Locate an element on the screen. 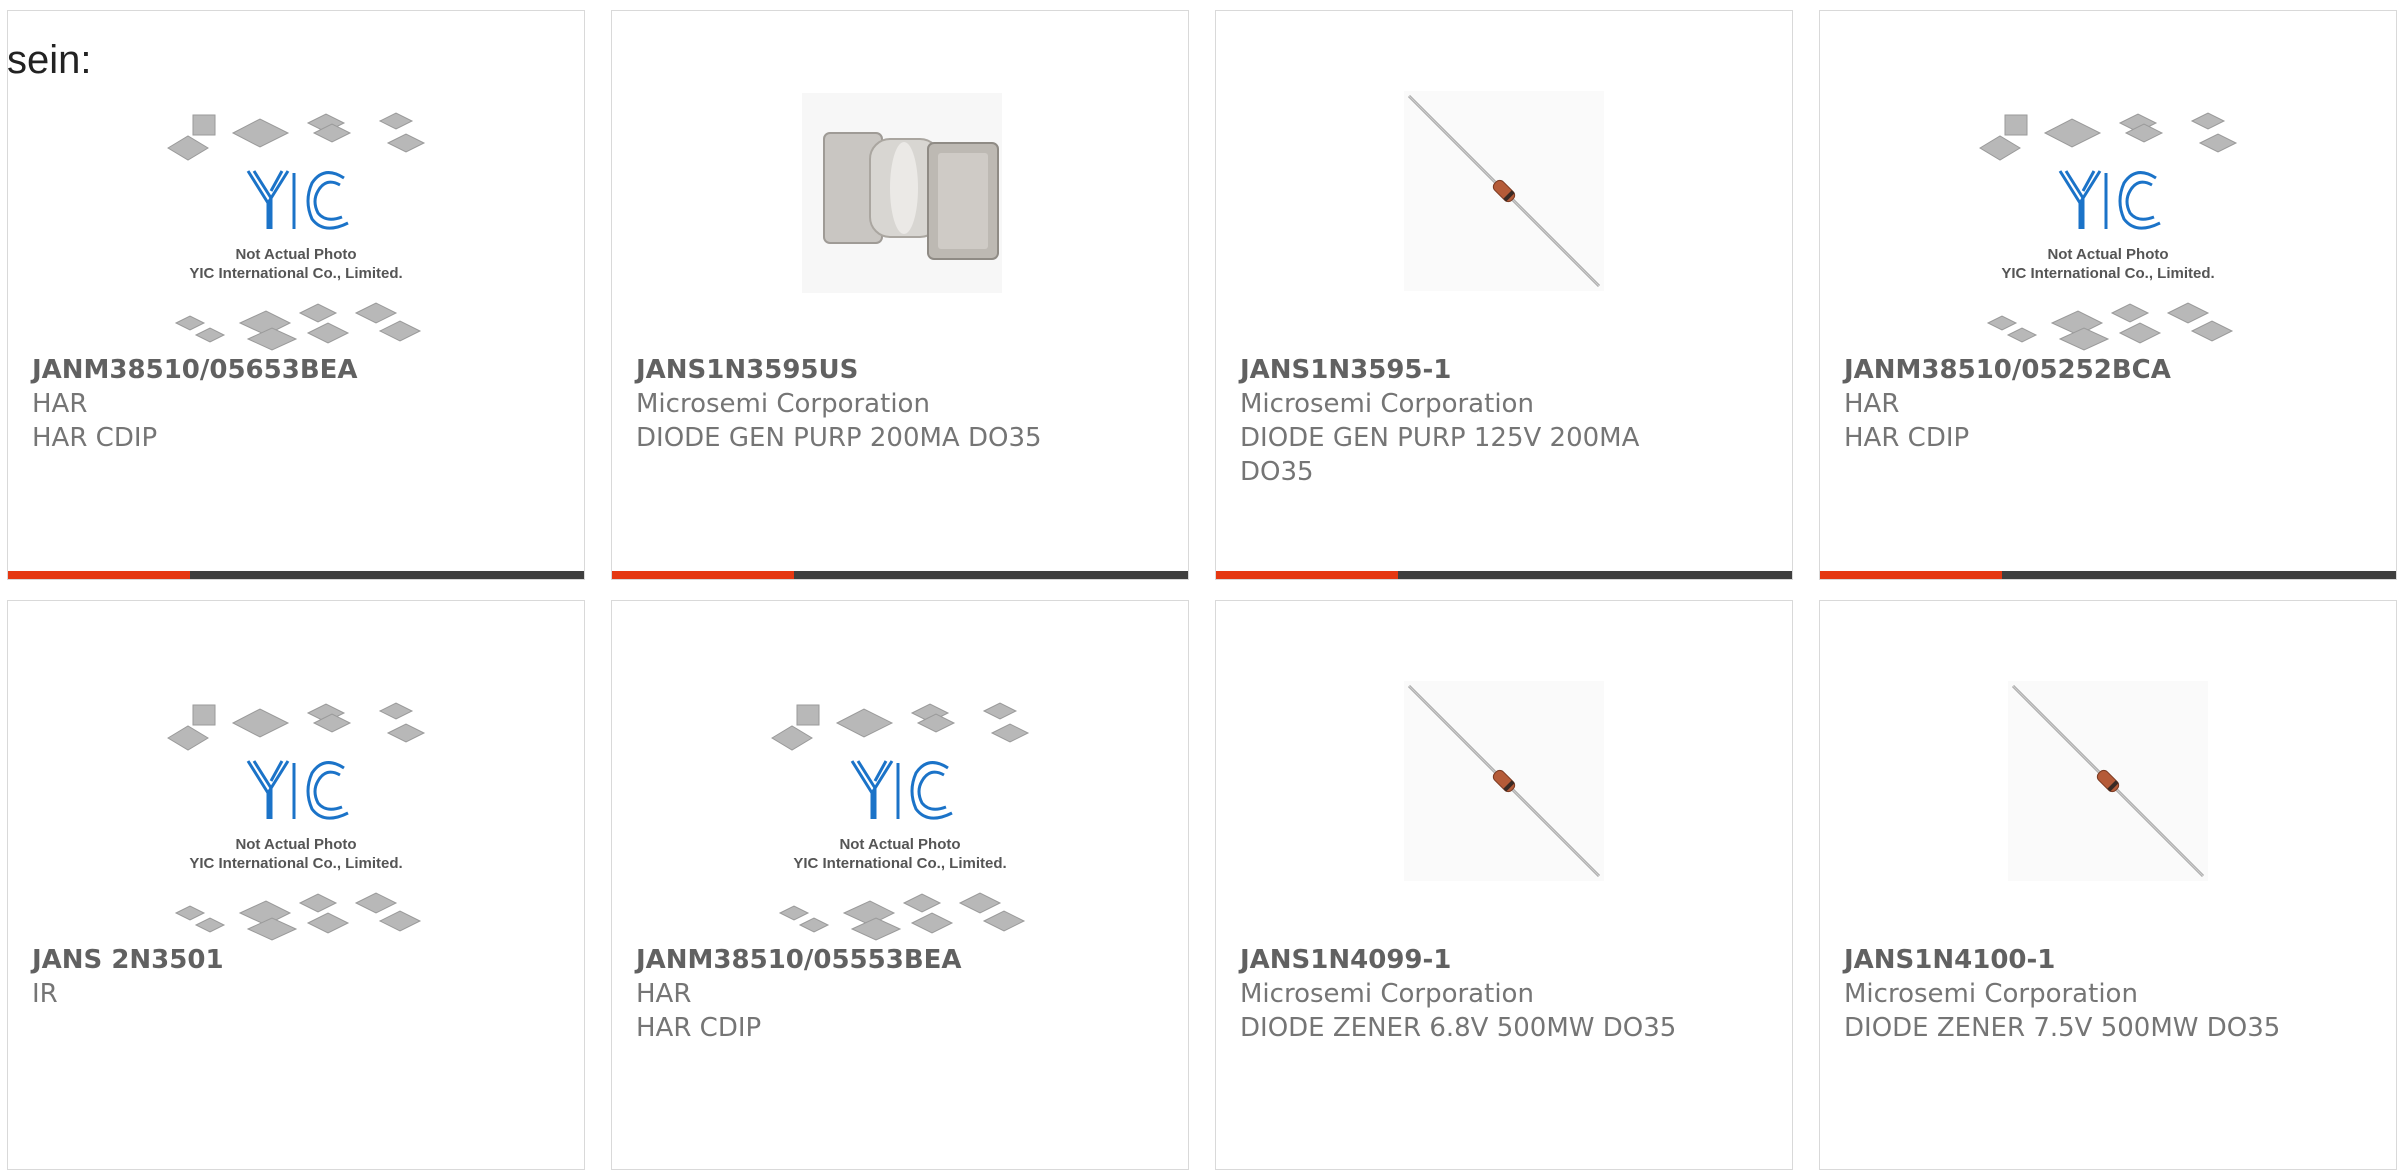 This screenshot has width=2400, height=1170. part-number: JANS1N4099-1 is located at coordinates (1504, 960).